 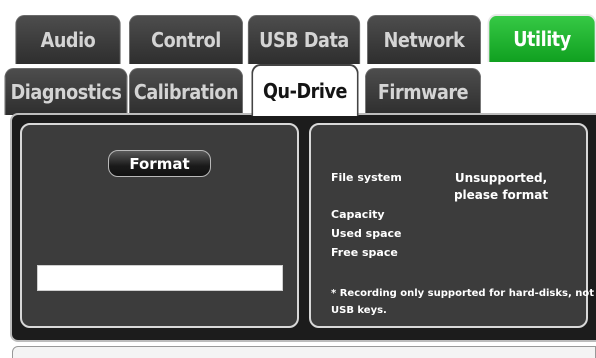 I want to click on free-space-label: Free space, so click(x=364, y=252).